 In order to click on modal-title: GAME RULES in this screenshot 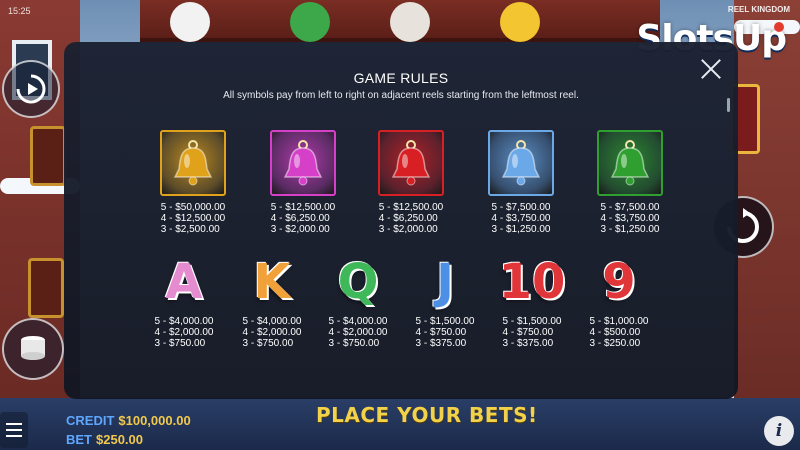, I will do `click(401, 78)`.